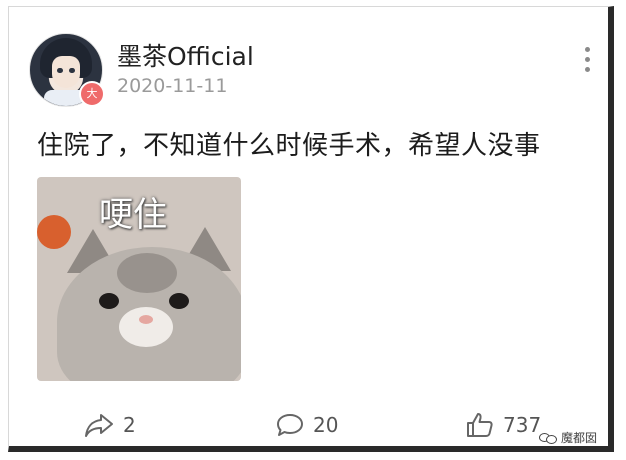 The width and height of the screenshot is (626, 460). I want to click on share-button: 2, so click(109, 425).